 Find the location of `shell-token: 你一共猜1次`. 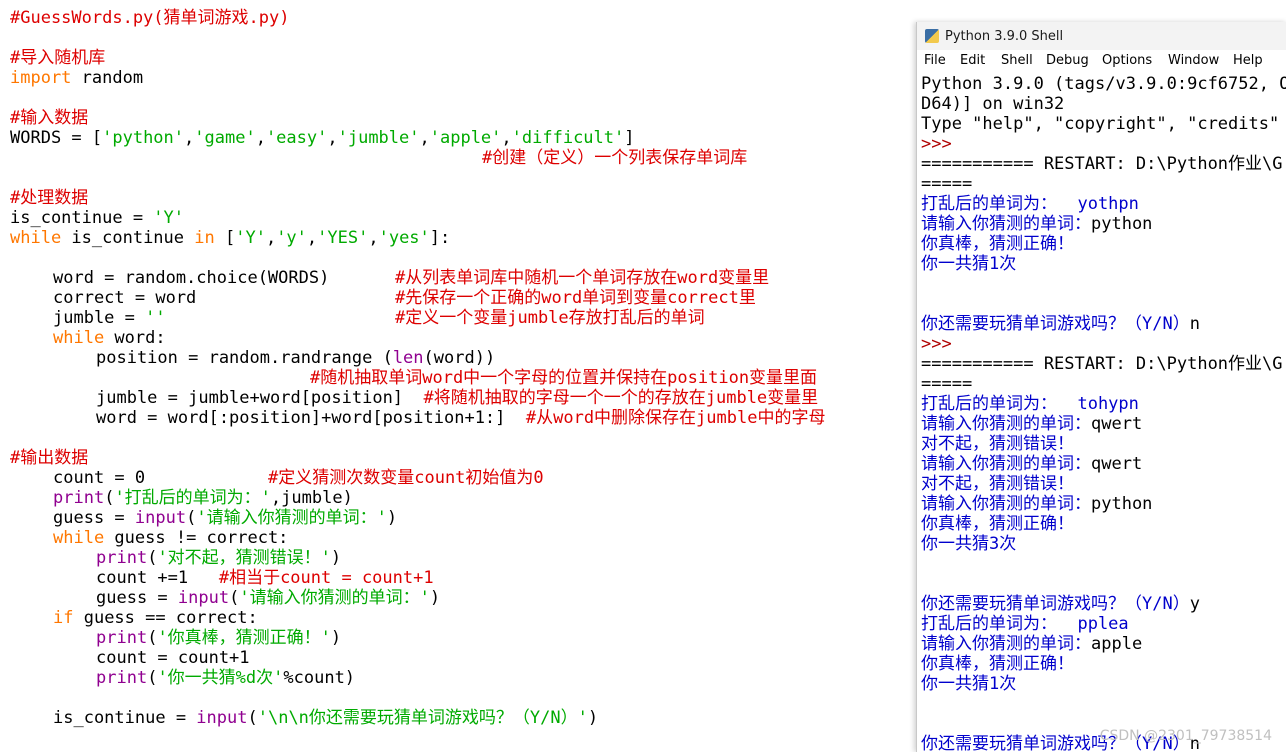

shell-token: 你一共猜1次 is located at coordinates (969, 264).